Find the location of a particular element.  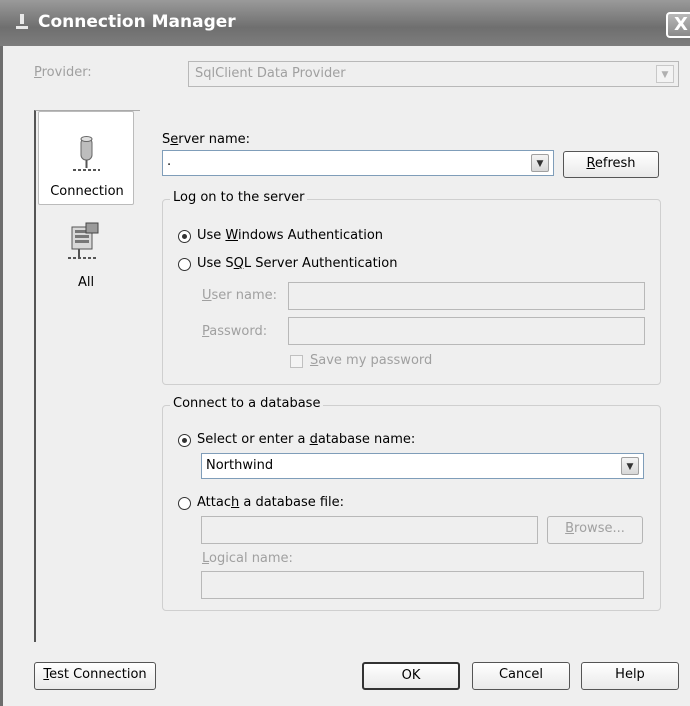

database-legend: Connect to a database is located at coordinates (247, 403).